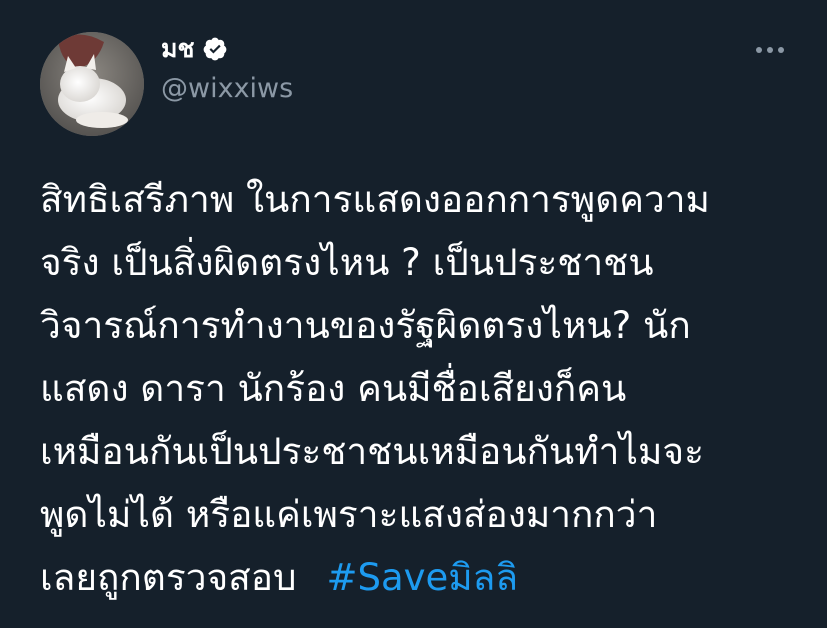 The width and height of the screenshot is (827, 628). Describe the element at coordinates (347, 262) in the screenshot. I see `tweet-text-line: จริง เป็นสิ่งผิดตรงไหน ? เป็นประชาชน` at that location.